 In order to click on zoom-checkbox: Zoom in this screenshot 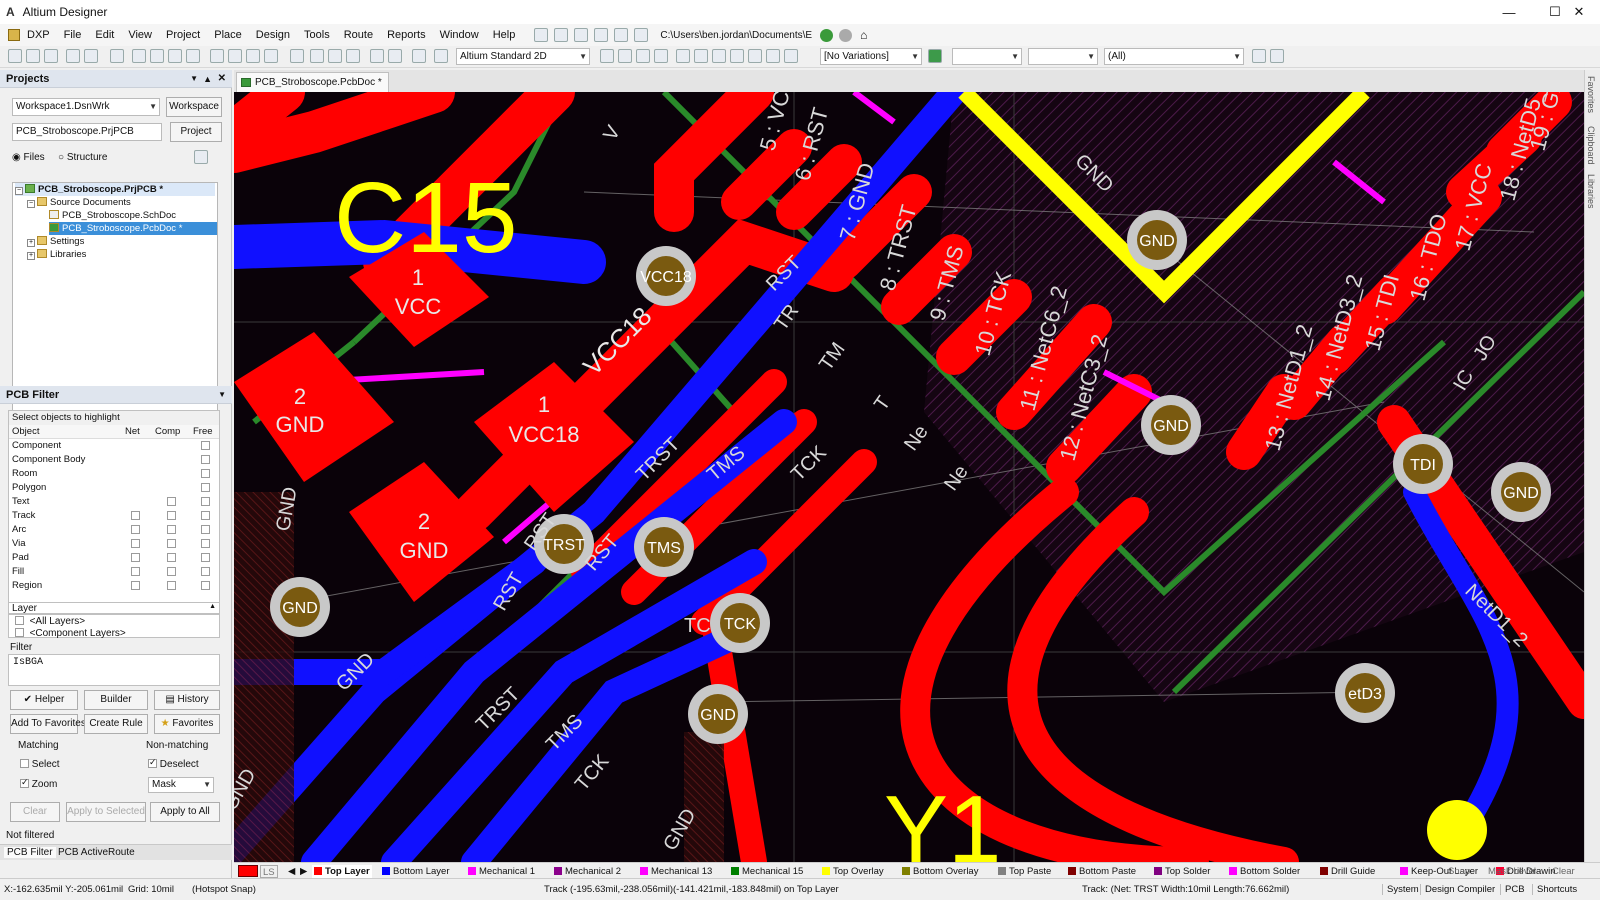, I will do `click(38, 783)`.